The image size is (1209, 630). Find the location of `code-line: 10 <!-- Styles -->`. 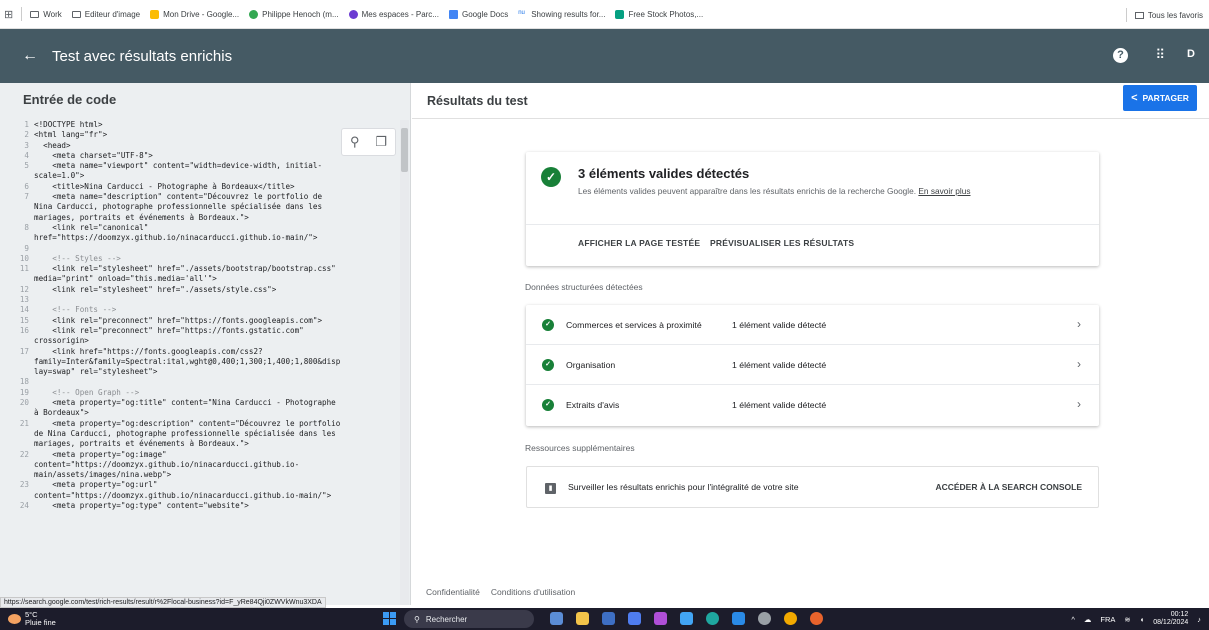

code-line: 10 <!-- Styles --> is located at coordinates (200, 259).